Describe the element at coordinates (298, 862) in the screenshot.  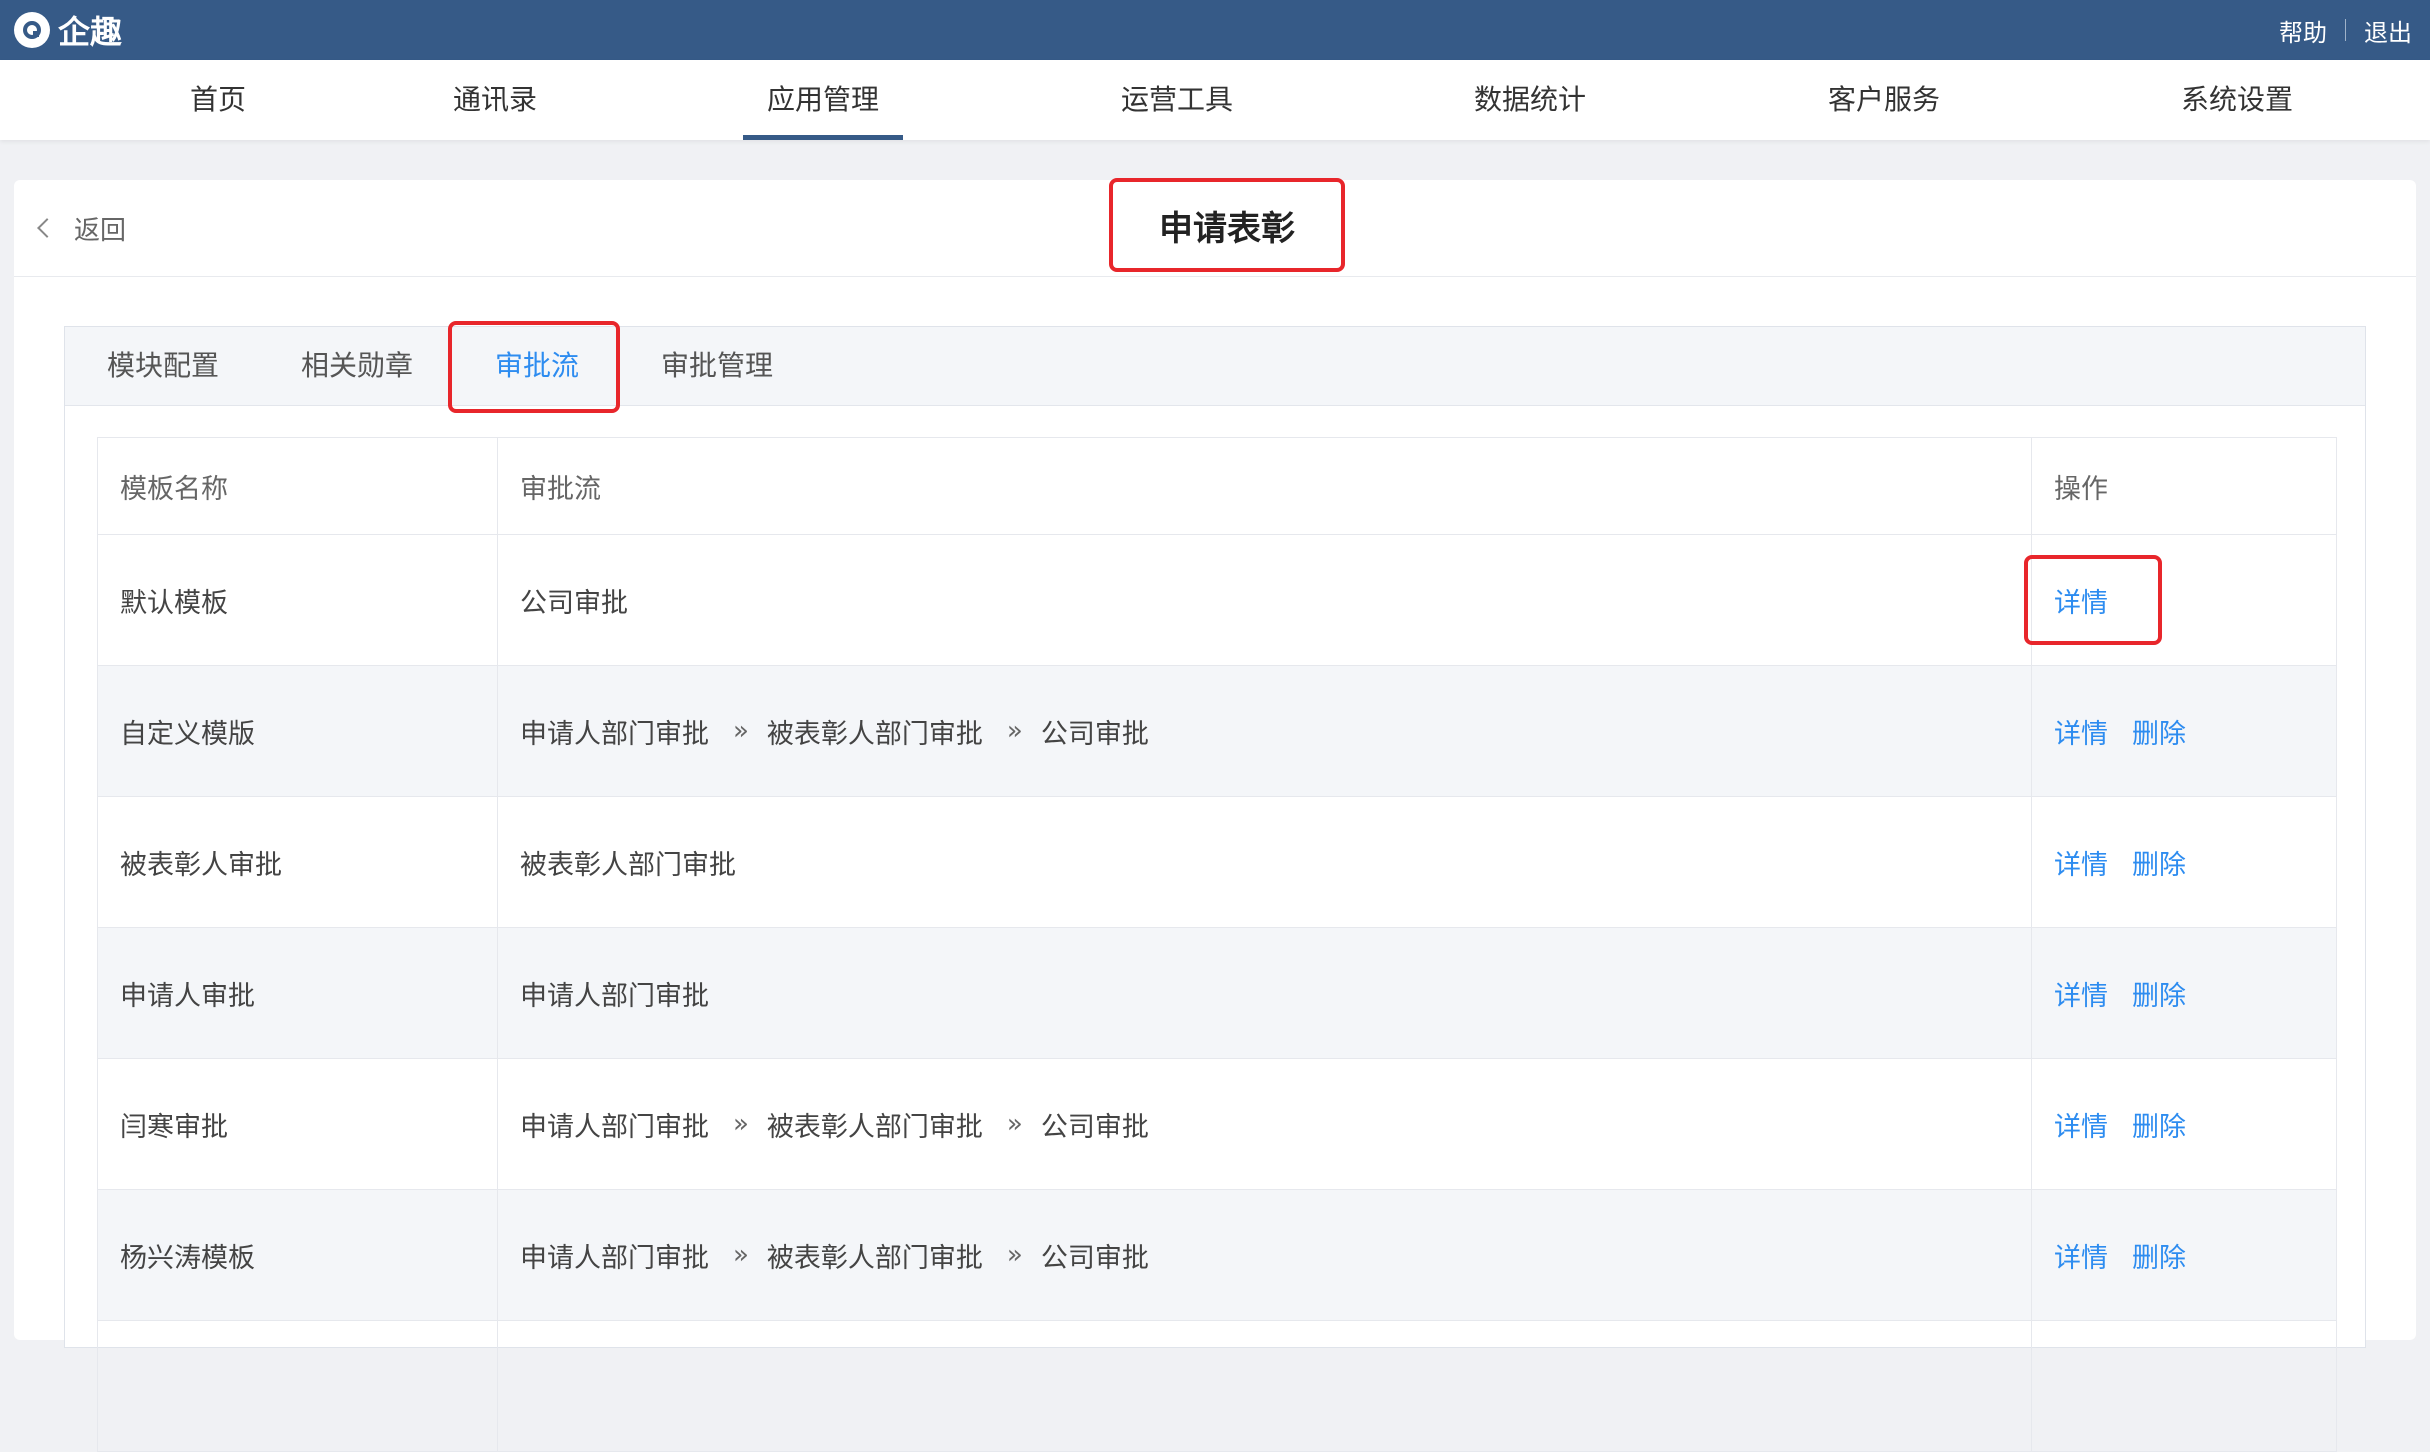
I see `template-name: 被表彰人审批` at that location.